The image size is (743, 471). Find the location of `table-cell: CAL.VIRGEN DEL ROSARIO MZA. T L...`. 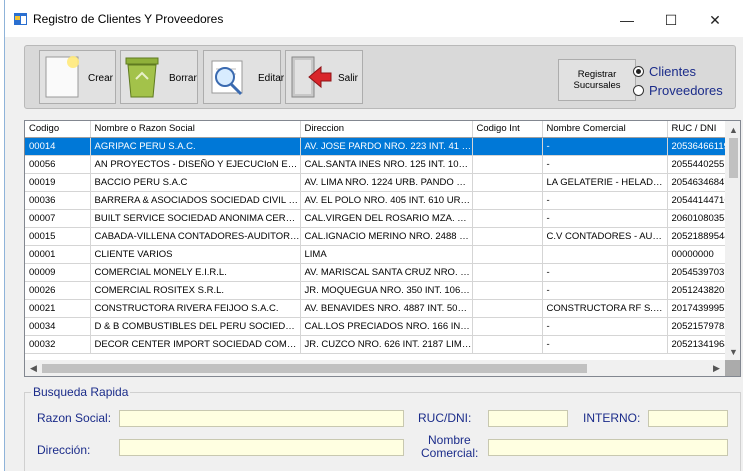

table-cell: CAL.VIRGEN DEL ROSARIO MZA. T L... is located at coordinates (386, 218).